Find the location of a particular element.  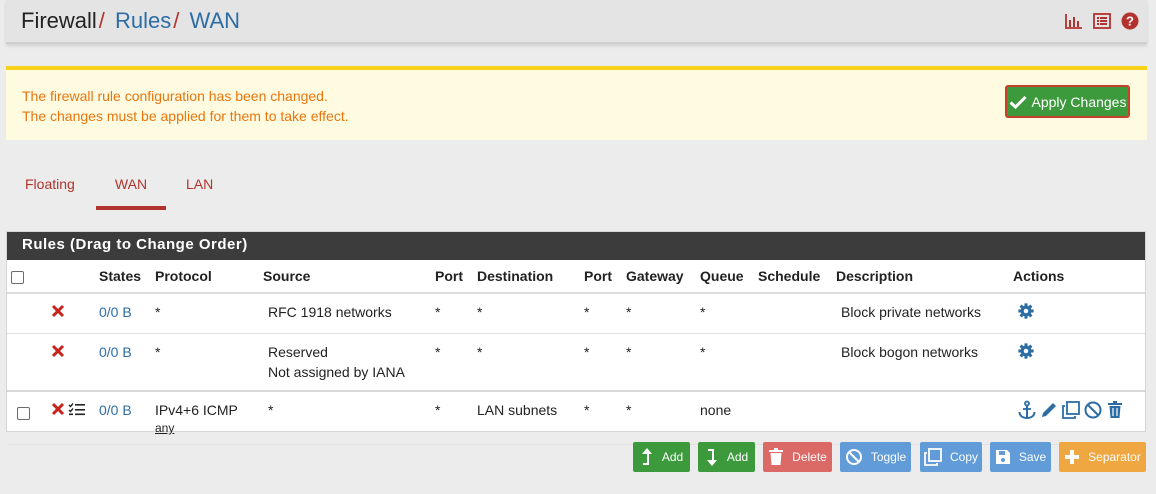

tab-lan: LAN is located at coordinates (199, 188).